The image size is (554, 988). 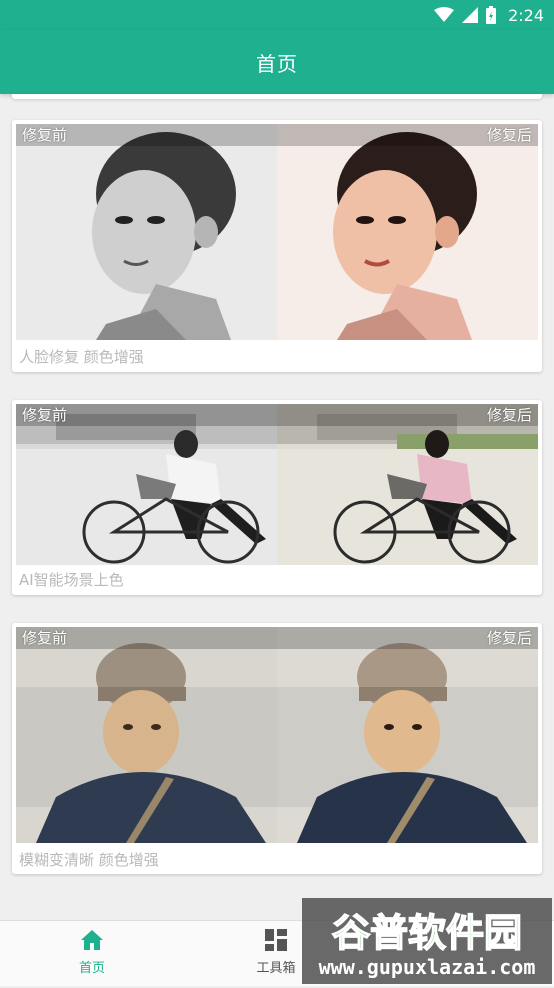 I want to click on card-caption: AI智能场景上色, so click(x=71, y=580).